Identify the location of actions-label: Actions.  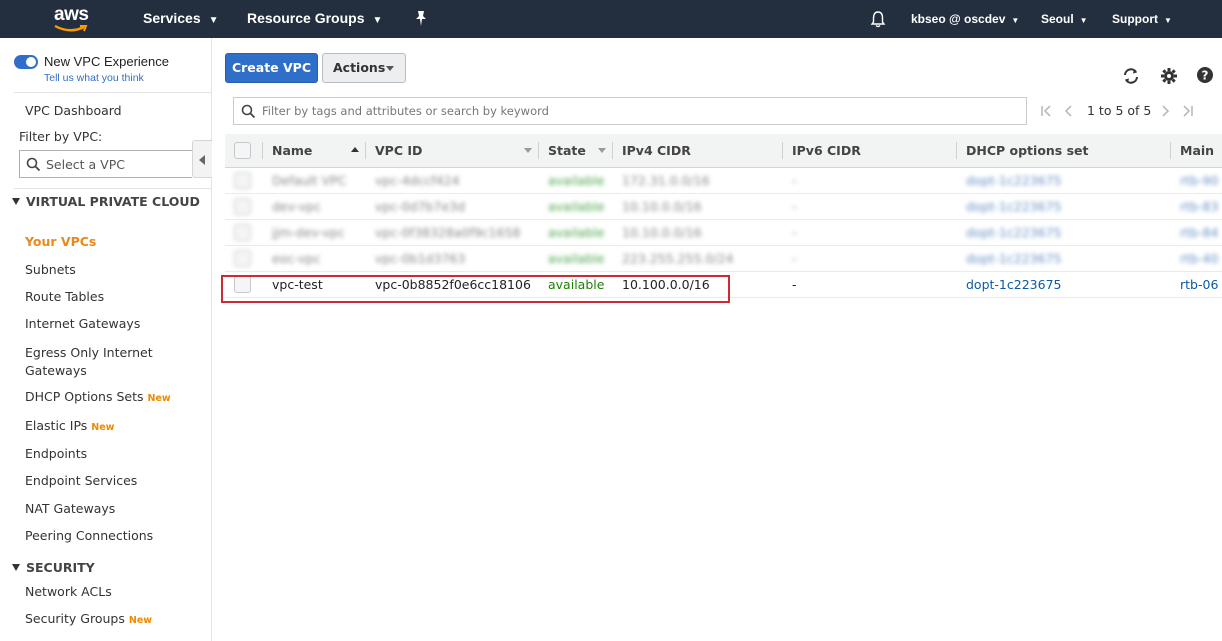
(359, 67).